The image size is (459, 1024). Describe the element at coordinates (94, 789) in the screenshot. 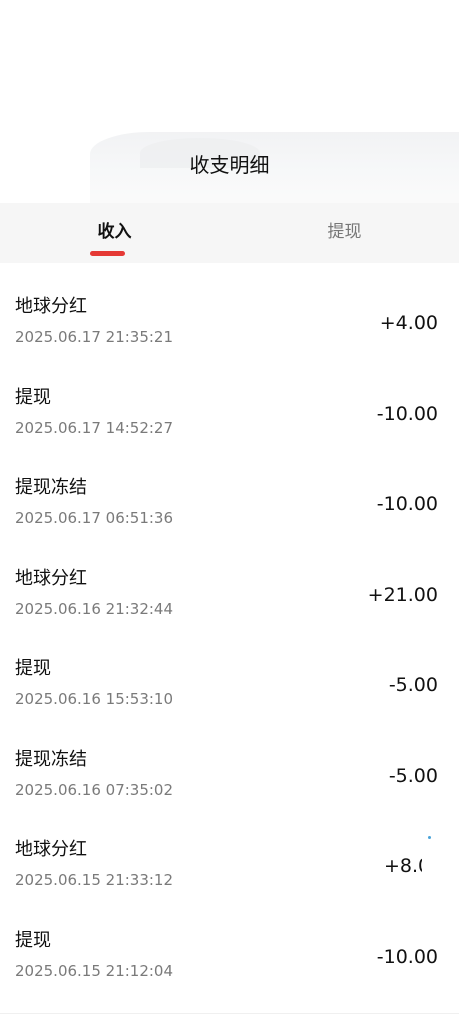

I see `record-time: 2025.06.16 07:35:02` at that location.